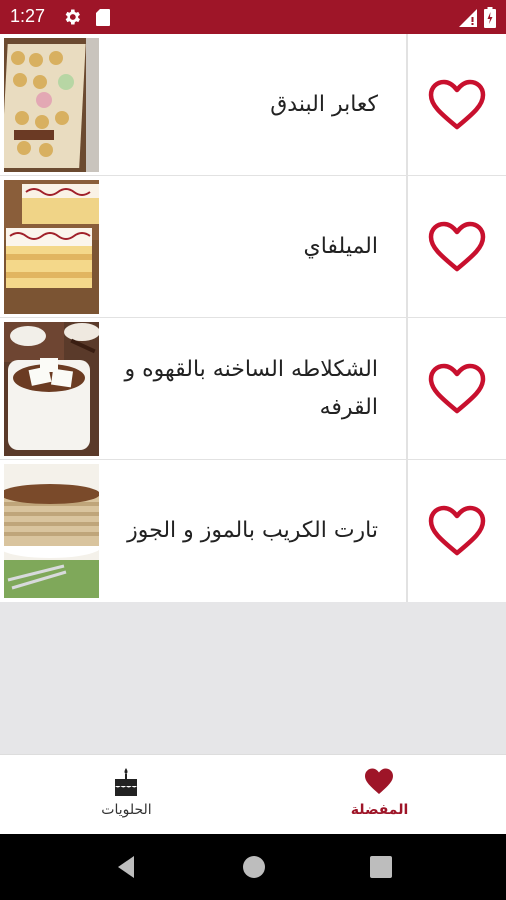 The image size is (506, 900). Describe the element at coordinates (253, 17) in the screenshot. I see `status-bar: 1:27` at that location.